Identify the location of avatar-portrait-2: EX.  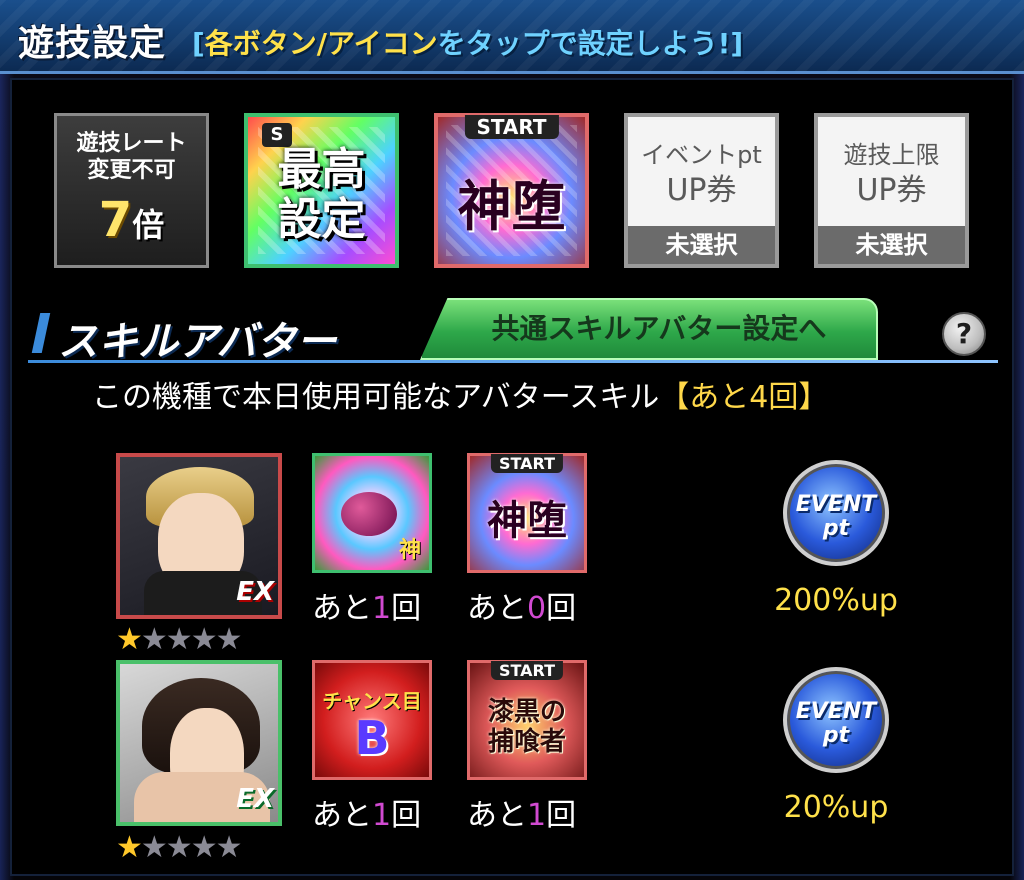
(199, 743).